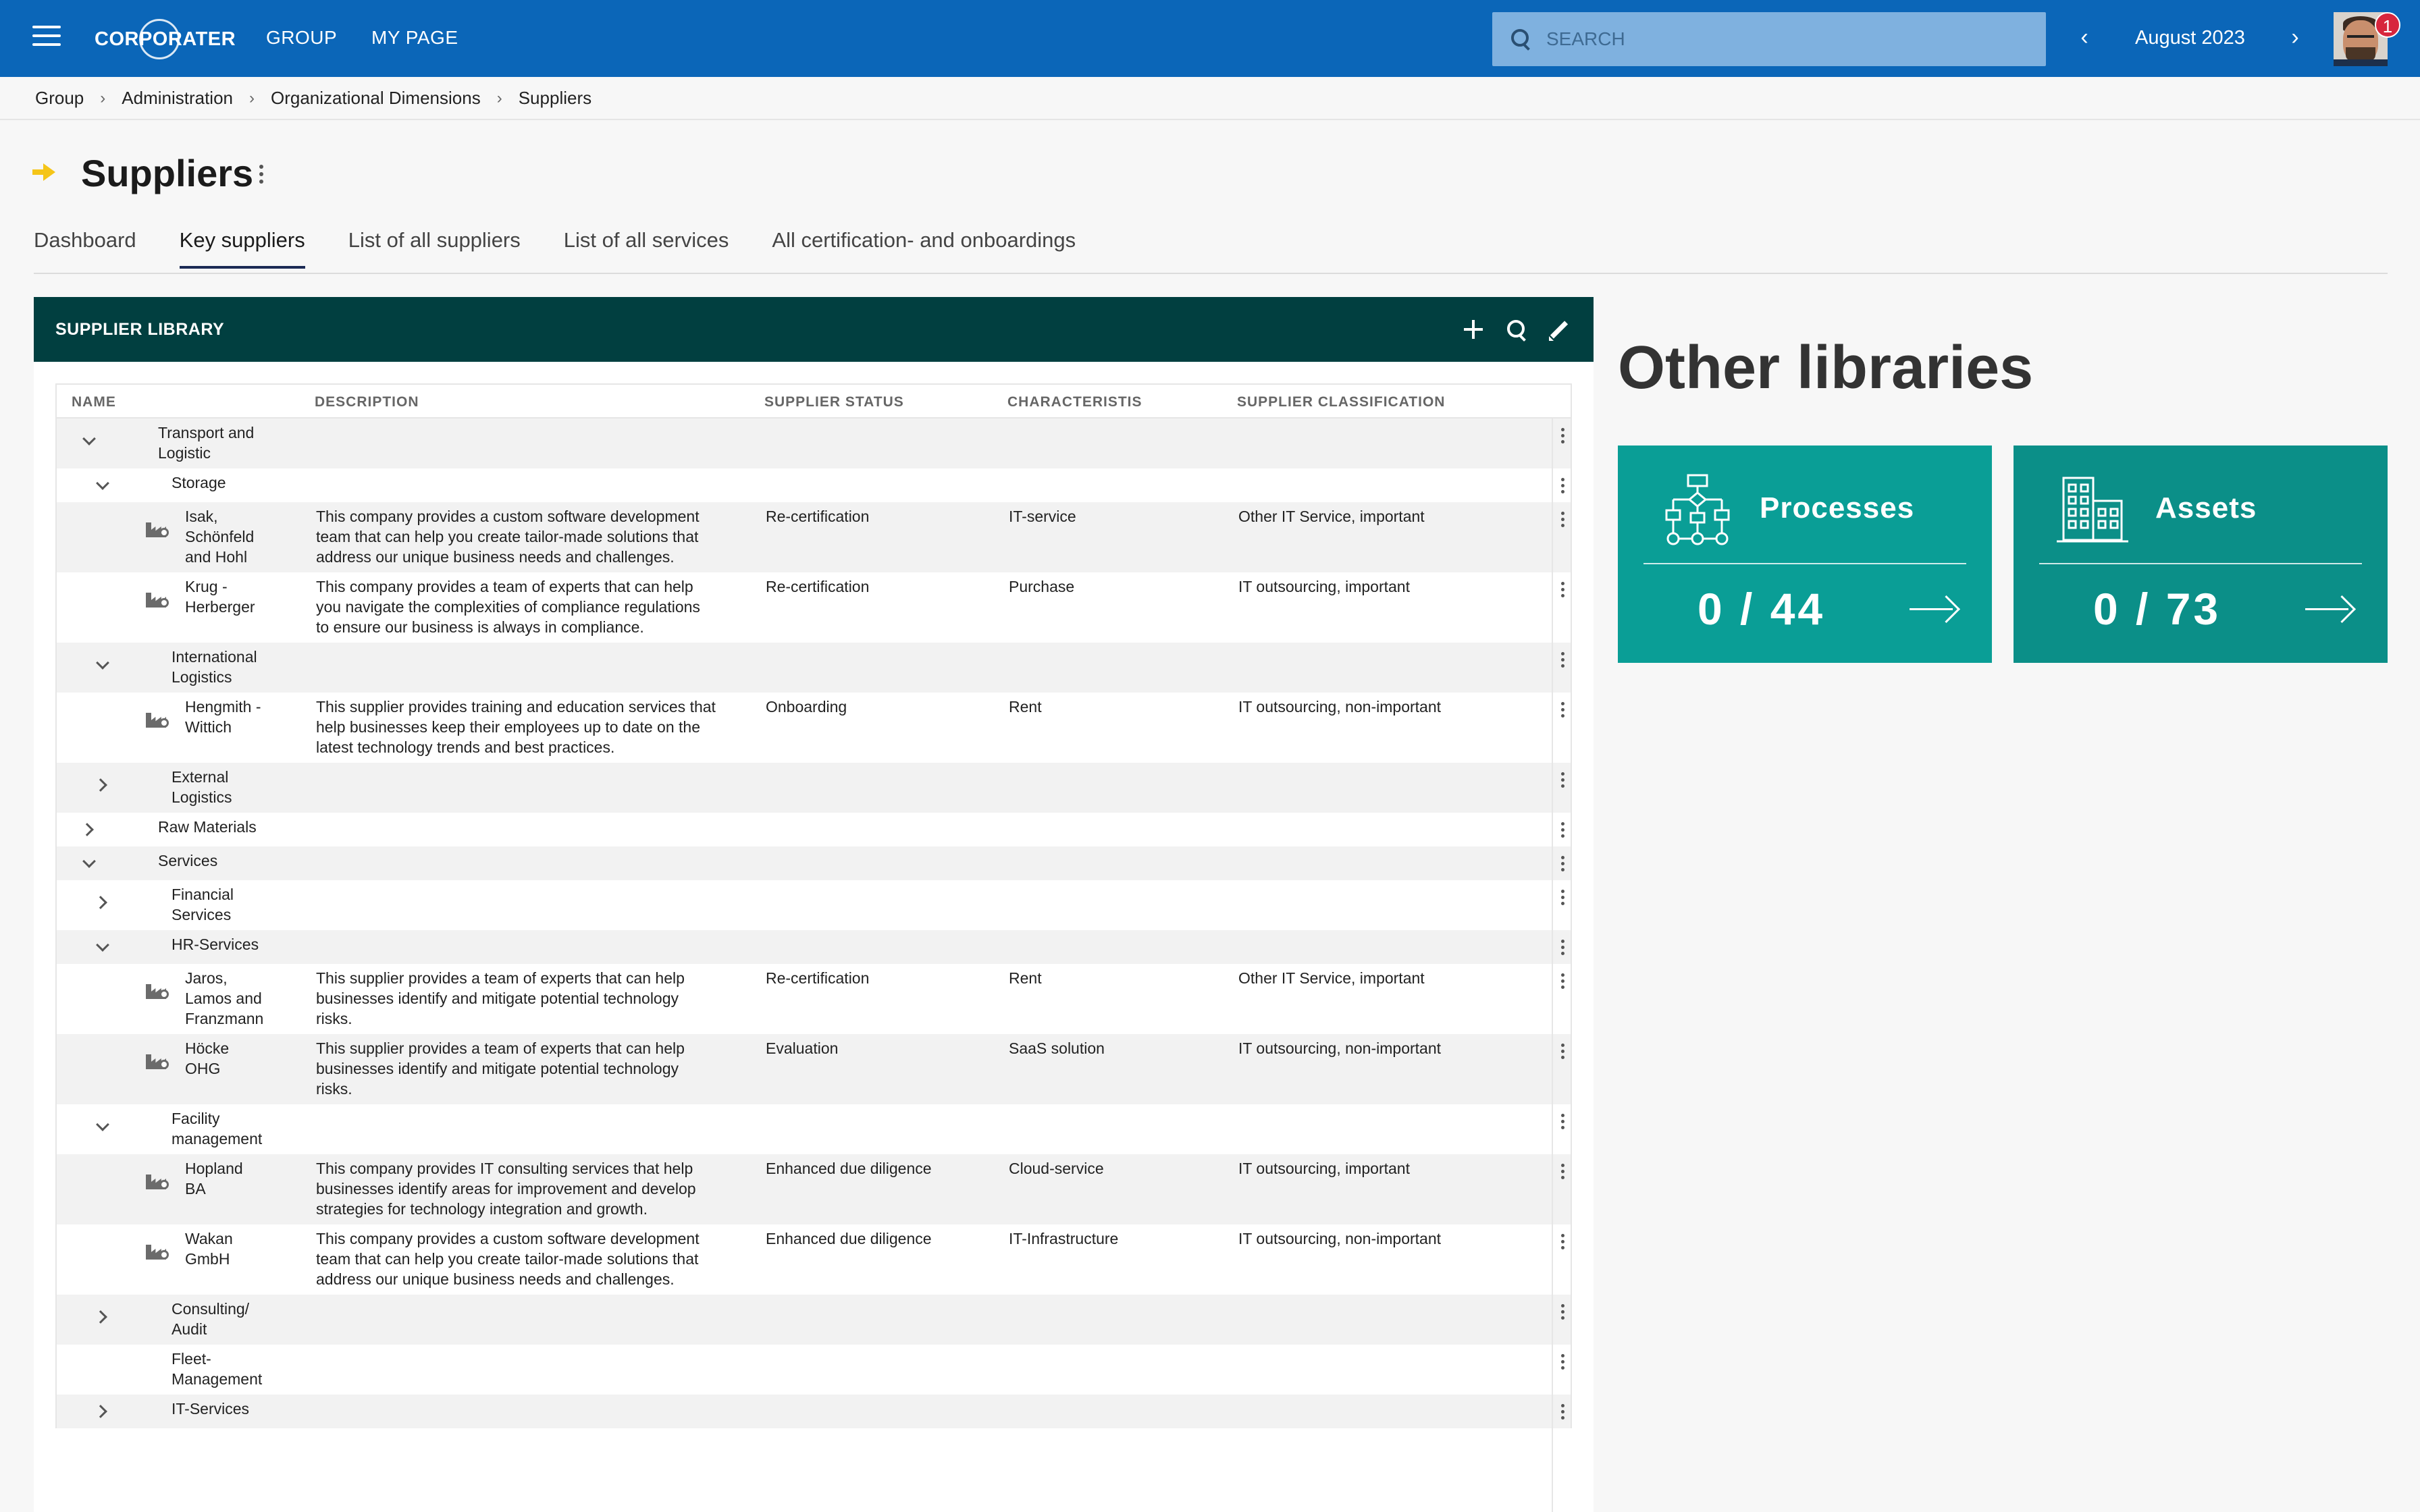 Image resolution: width=2420 pixels, height=1512 pixels. Describe the element at coordinates (242, 249) in the screenshot. I see `tab-key-suppliers: Key suppliers` at that location.